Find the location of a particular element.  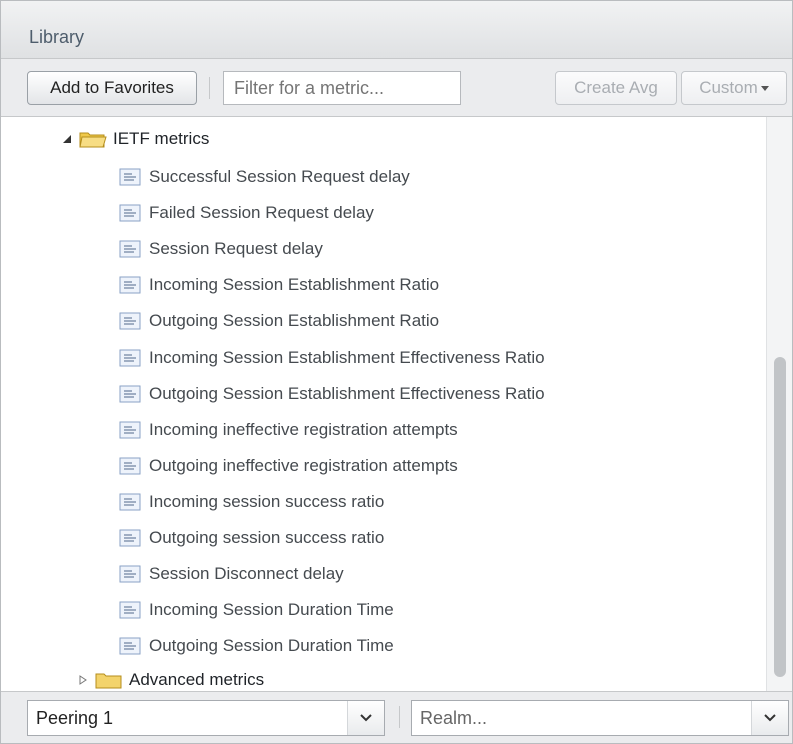

tree-item-metric: Outgoing Session Establishment Ratio is located at coordinates (279, 321).